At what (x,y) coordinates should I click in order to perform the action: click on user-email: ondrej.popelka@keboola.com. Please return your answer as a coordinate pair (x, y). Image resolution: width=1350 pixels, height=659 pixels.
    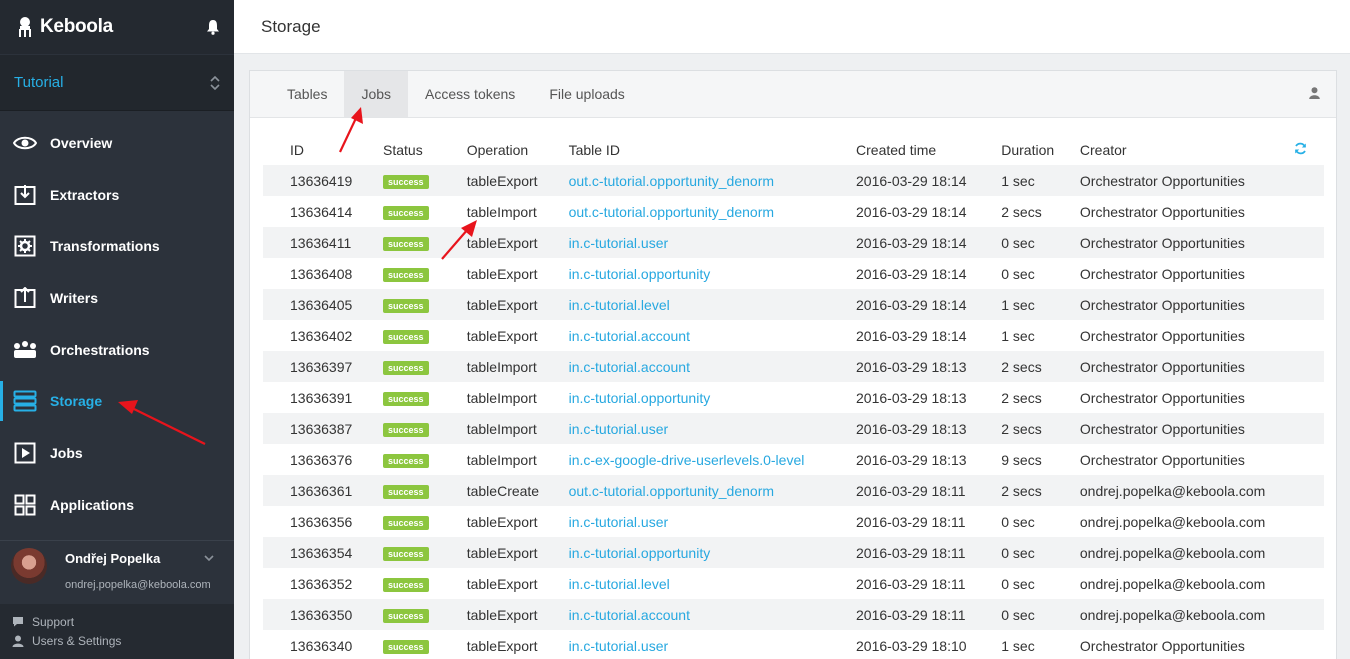
    Looking at the image, I should click on (138, 585).